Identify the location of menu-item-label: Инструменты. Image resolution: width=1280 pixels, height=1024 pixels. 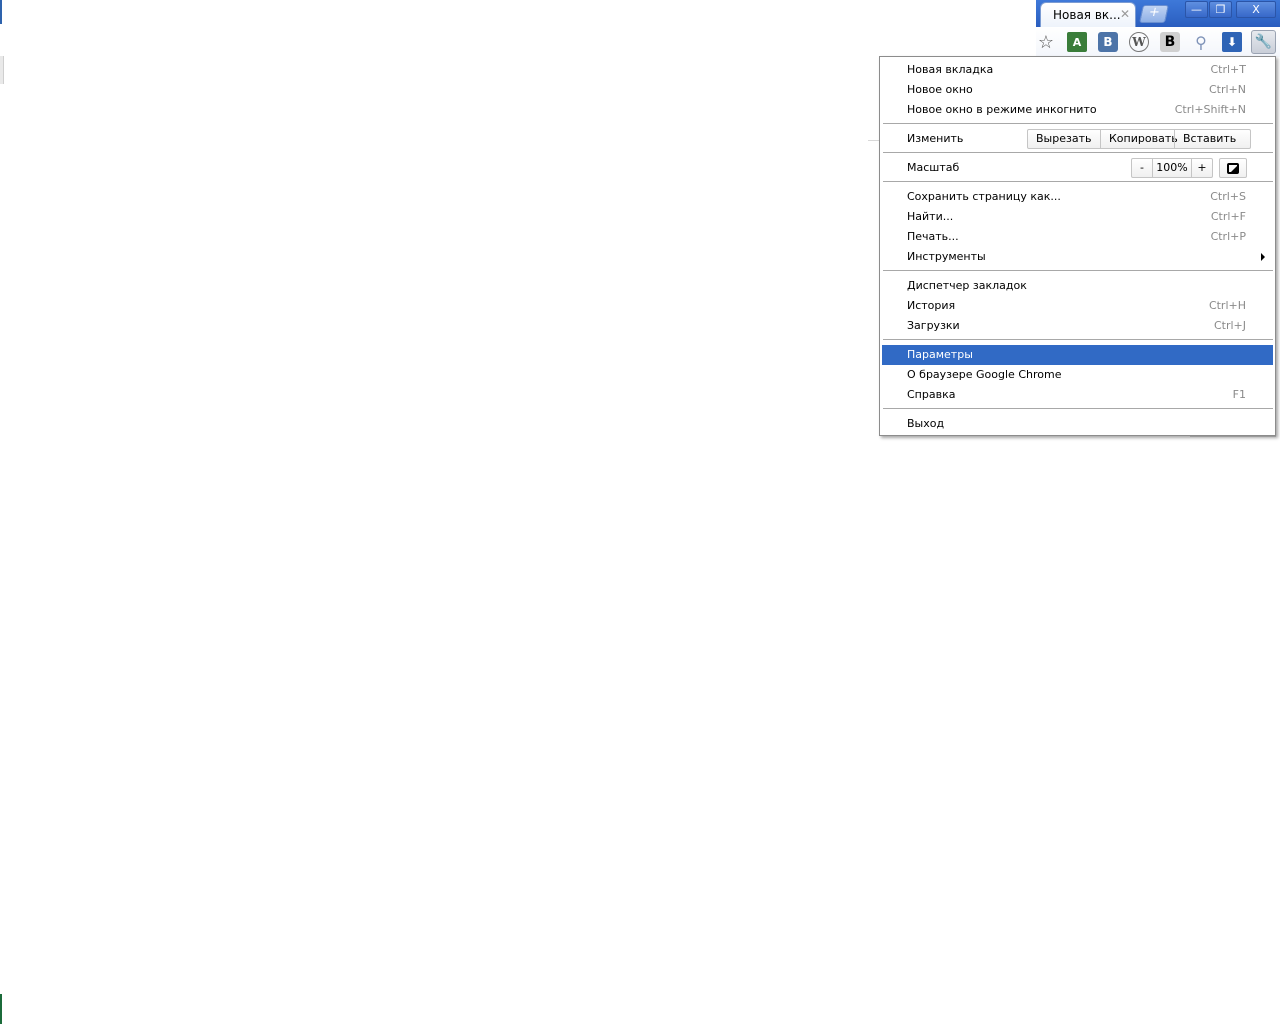
(946, 256).